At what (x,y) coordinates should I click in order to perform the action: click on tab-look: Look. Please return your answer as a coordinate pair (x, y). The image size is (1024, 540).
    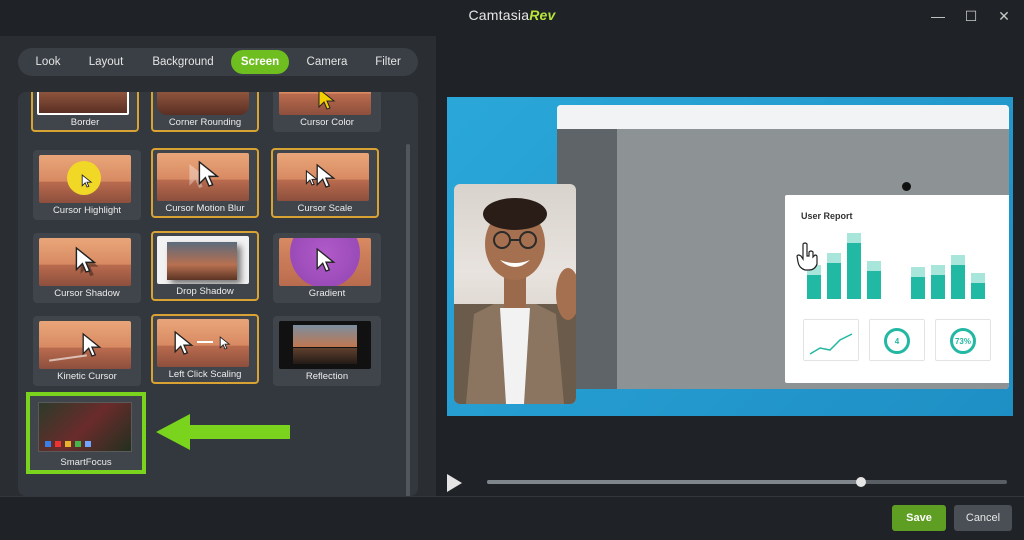
    Looking at the image, I should click on (48, 62).